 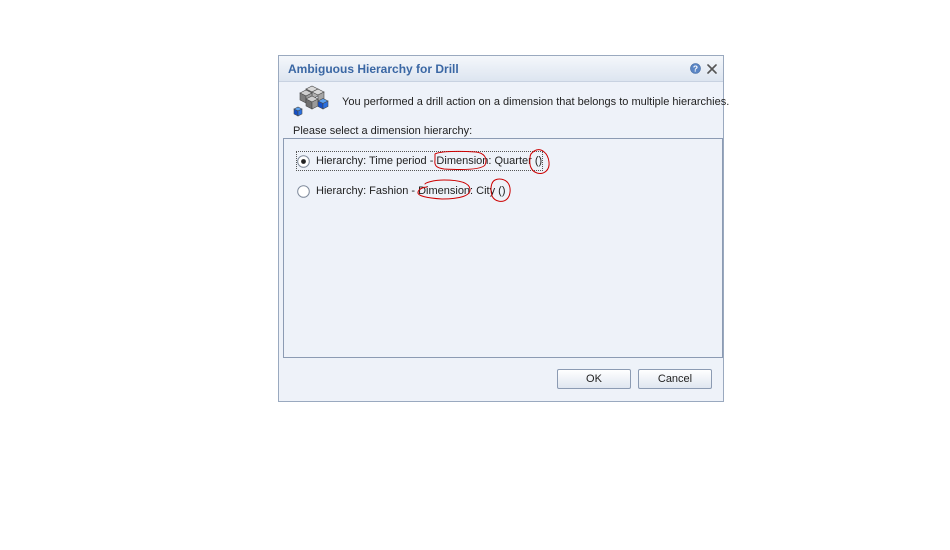 What do you see at coordinates (712, 69) in the screenshot?
I see `close-icon` at bounding box center [712, 69].